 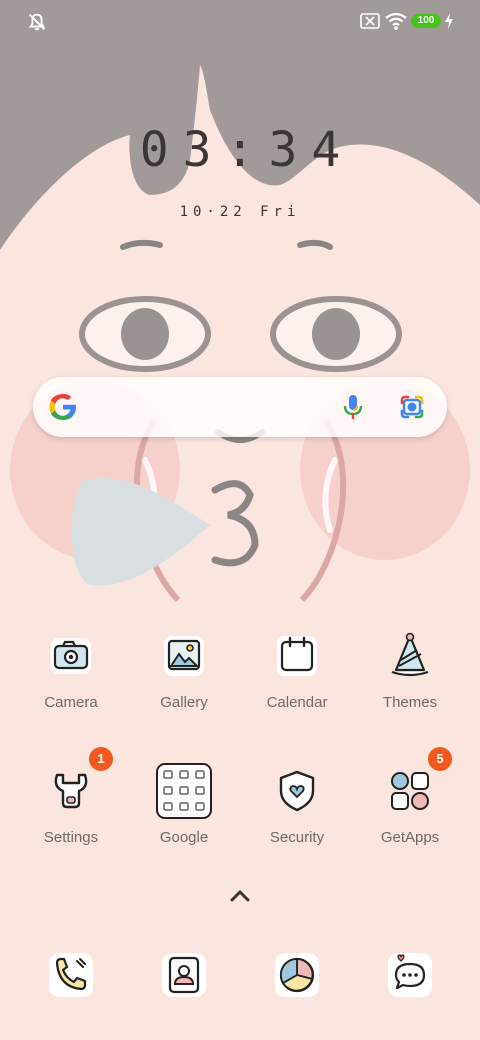 I want to click on app-security: Security, so click(x=297, y=817).